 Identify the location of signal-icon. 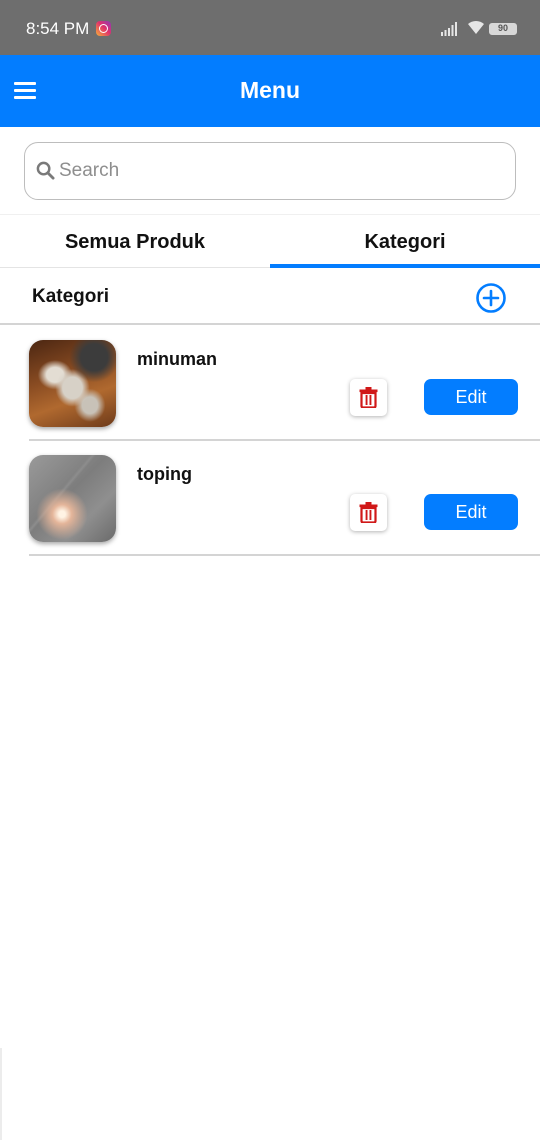
(449, 29).